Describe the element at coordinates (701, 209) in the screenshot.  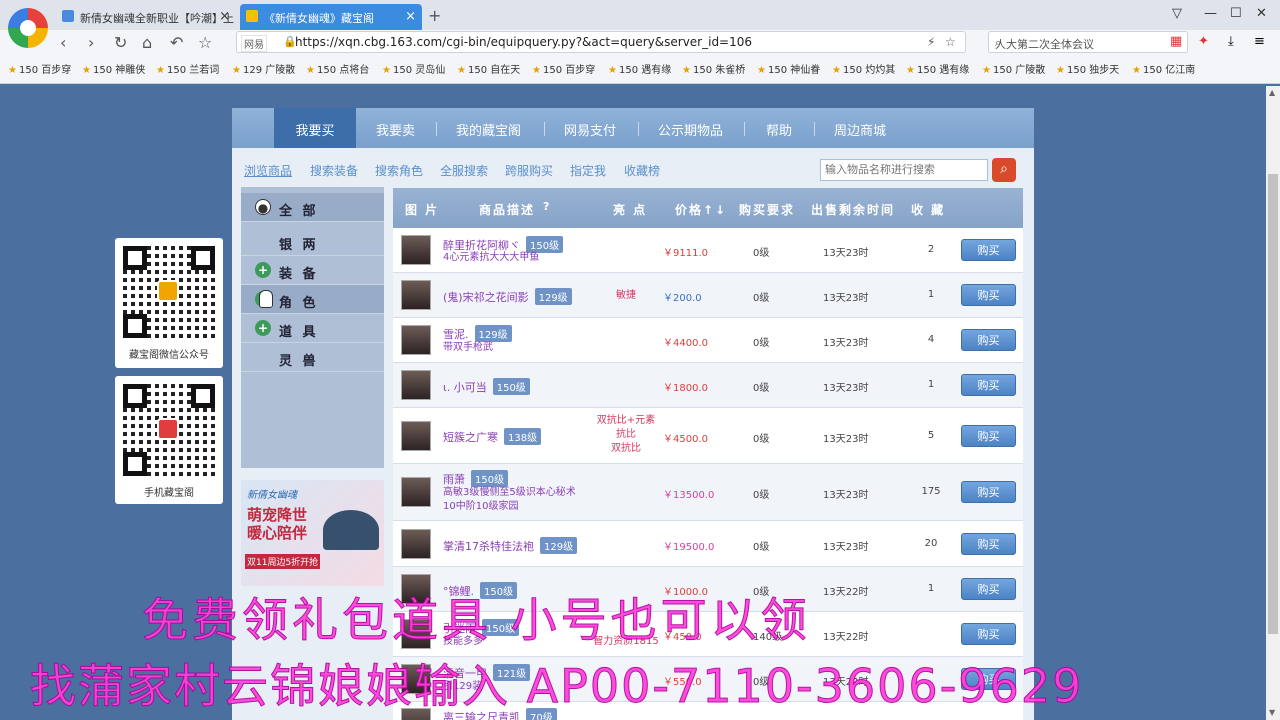
I see `col-price: 价格↑↓` at that location.